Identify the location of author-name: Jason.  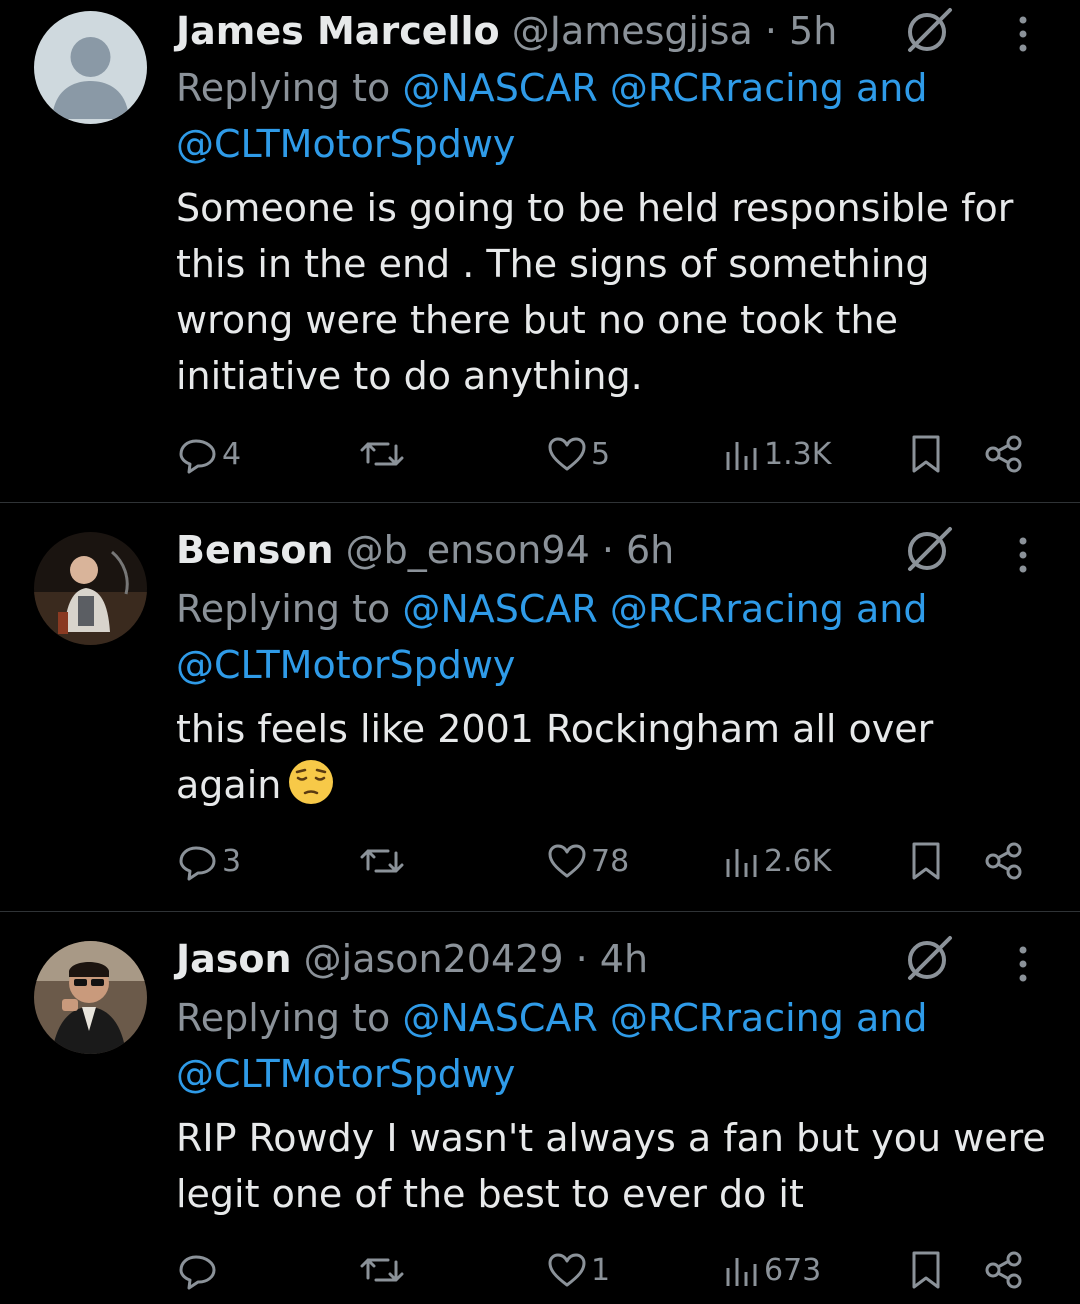
(234, 959).